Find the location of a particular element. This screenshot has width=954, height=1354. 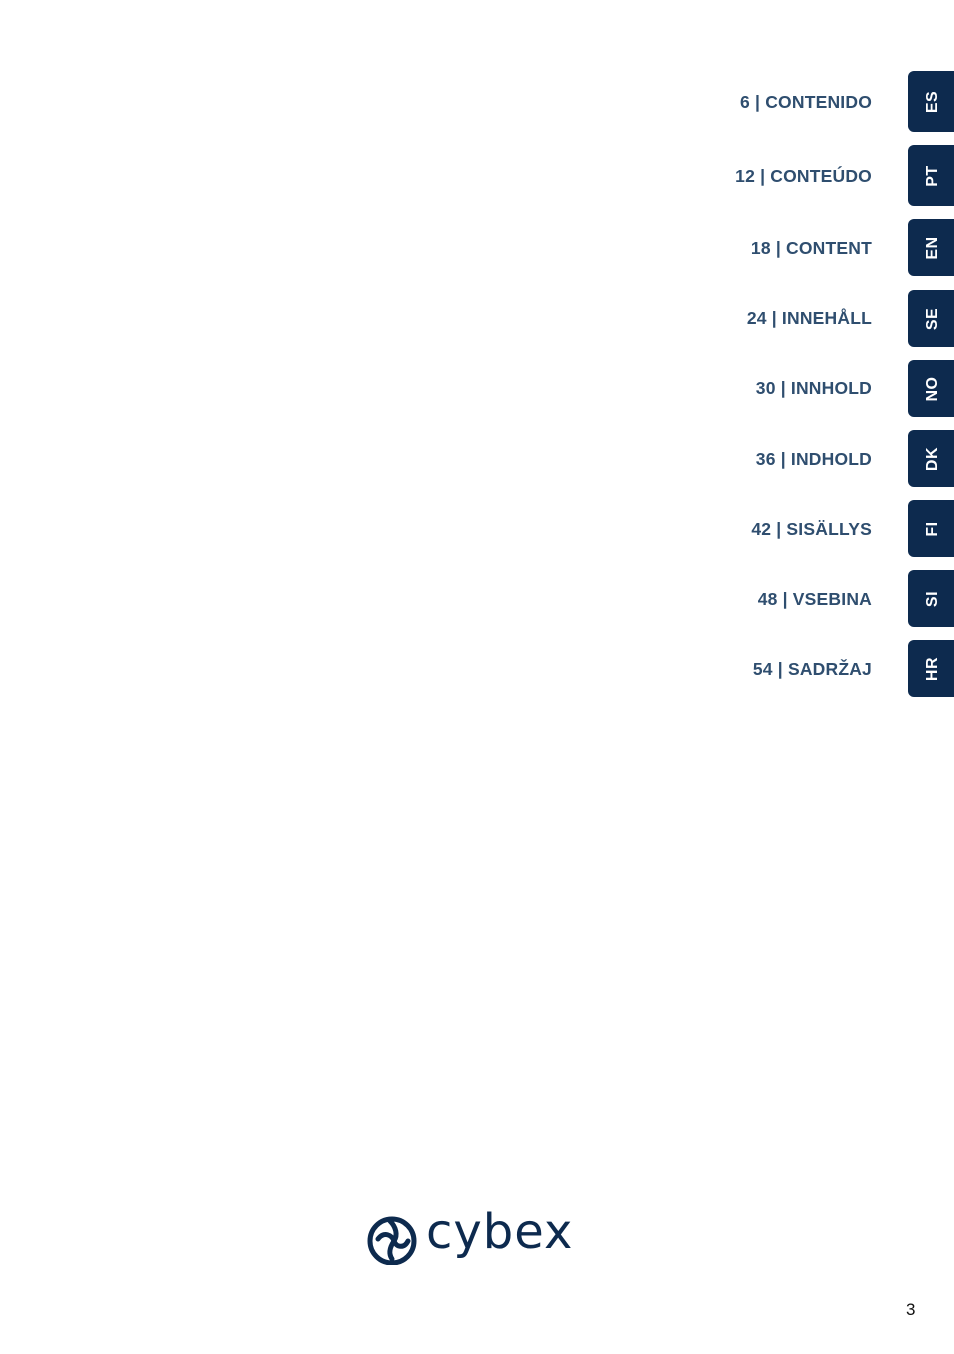

cybex-emblem-icon is located at coordinates (392, 1240).